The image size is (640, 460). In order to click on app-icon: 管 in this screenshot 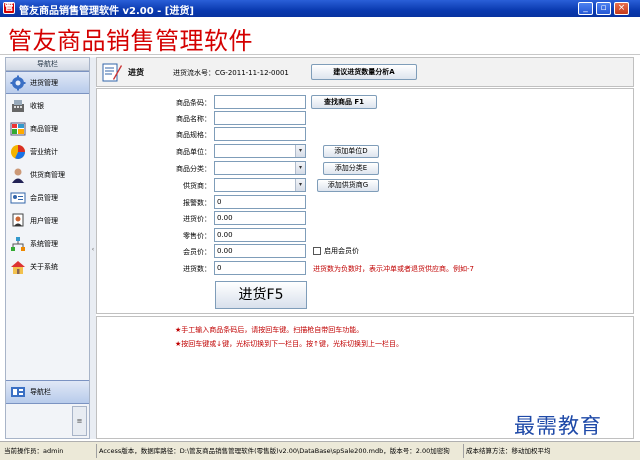, I will do `click(9, 8)`.